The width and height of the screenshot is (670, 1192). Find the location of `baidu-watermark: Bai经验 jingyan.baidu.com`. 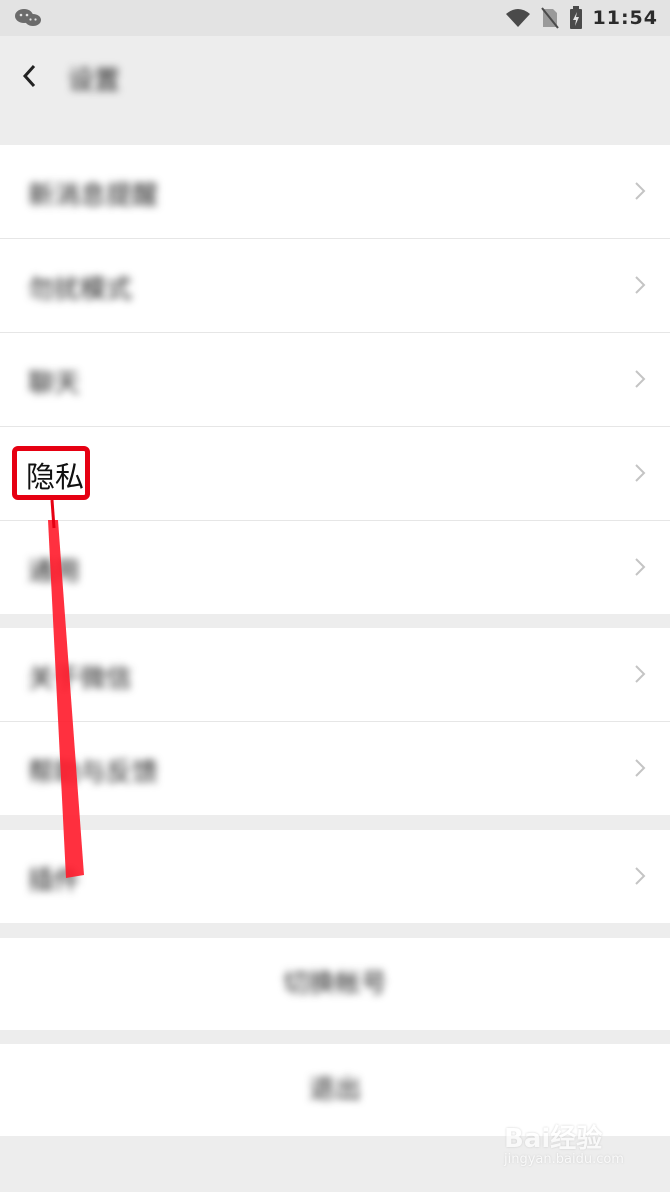

baidu-watermark: Bai经验 jingyan.baidu.com is located at coordinates (569, 1148).